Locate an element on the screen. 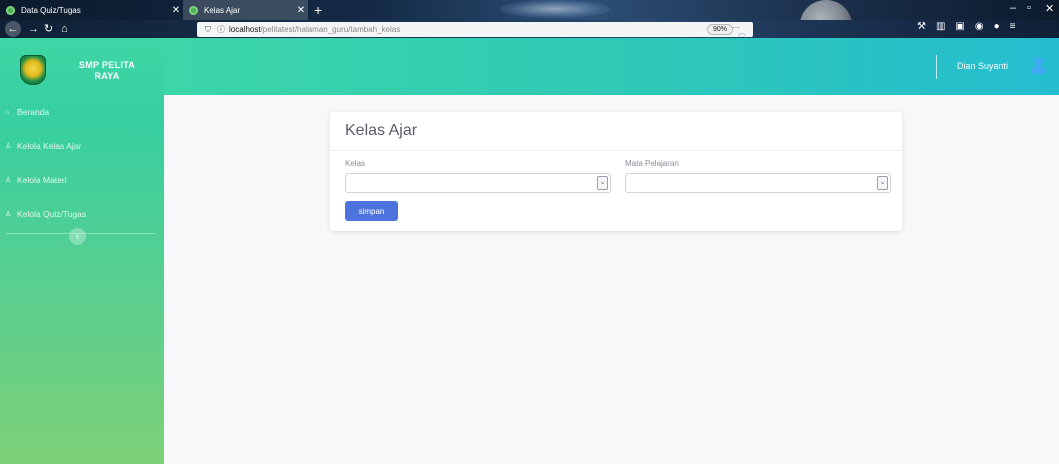 The image size is (1059, 464). library-icon: ▥ is located at coordinates (940, 26).